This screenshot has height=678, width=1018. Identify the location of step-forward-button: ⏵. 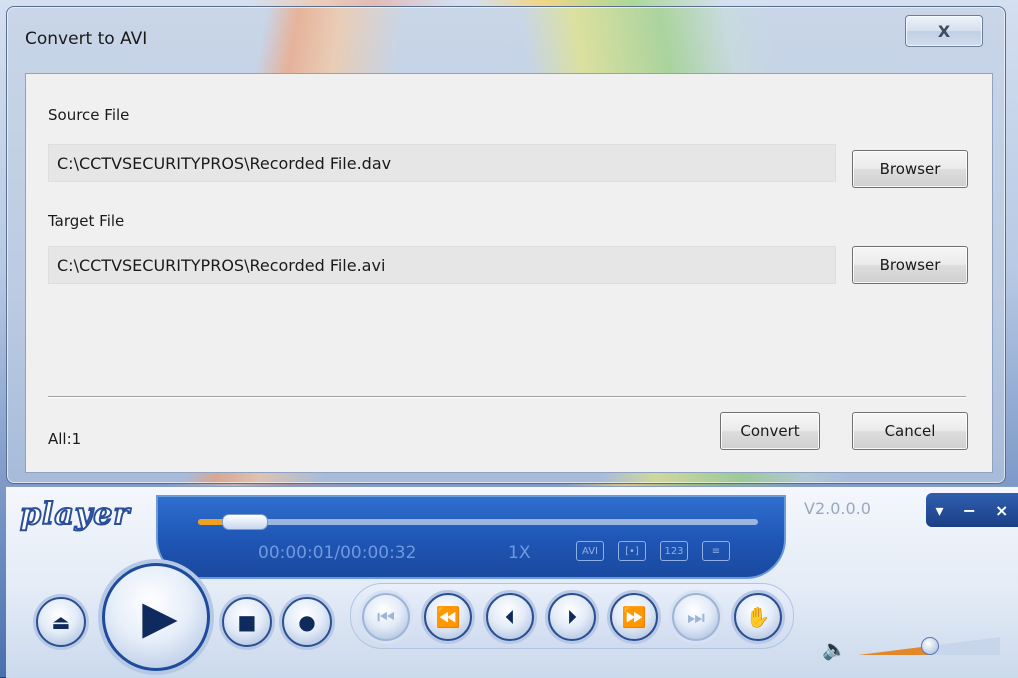
(572, 617).